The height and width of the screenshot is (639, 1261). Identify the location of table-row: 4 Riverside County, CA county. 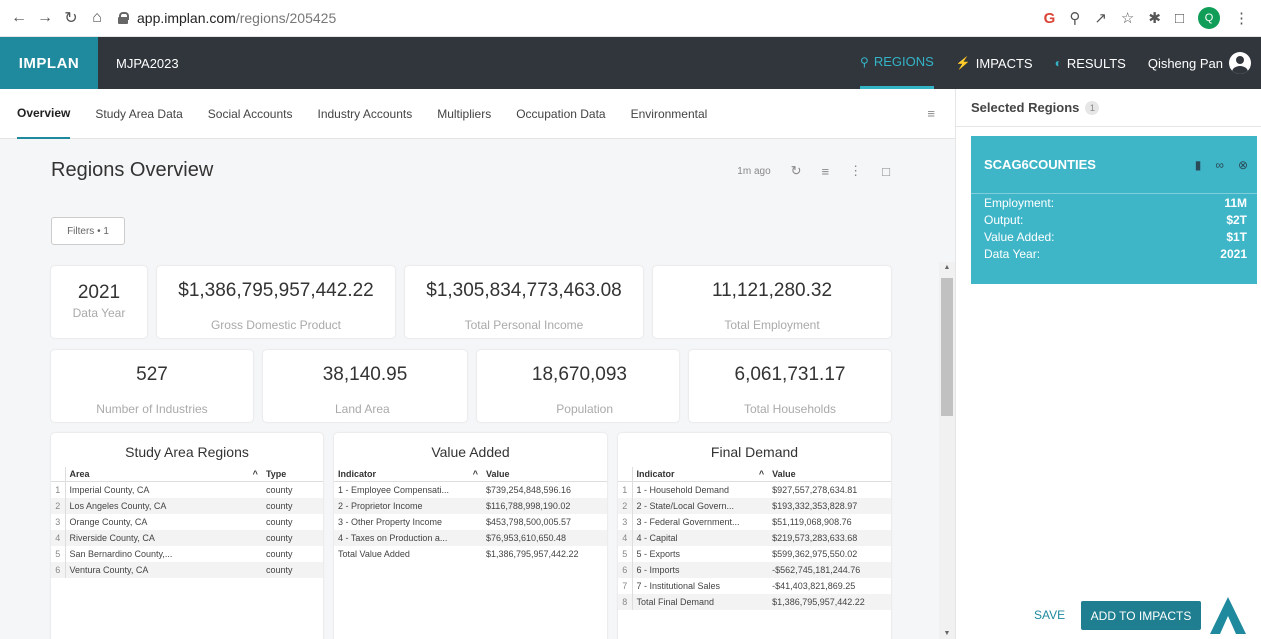
(187, 537).